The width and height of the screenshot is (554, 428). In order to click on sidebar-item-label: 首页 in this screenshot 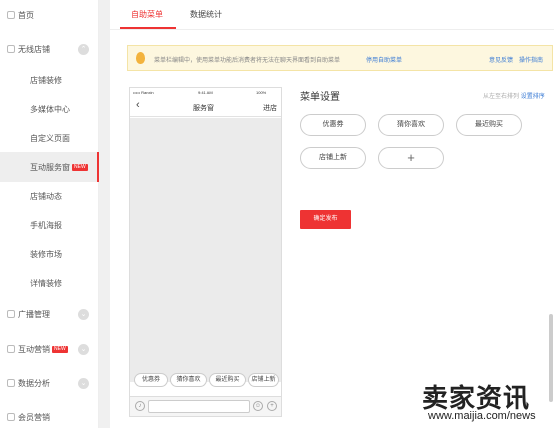, I will do `click(26, 15)`.